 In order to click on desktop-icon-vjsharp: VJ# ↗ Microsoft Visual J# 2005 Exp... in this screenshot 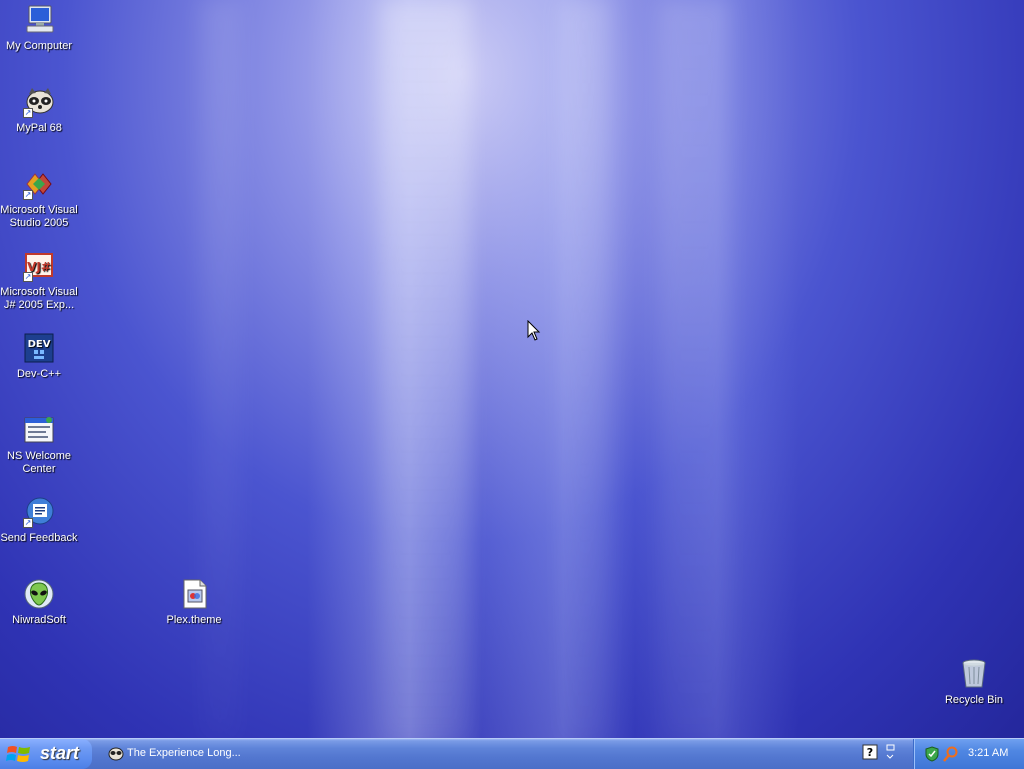, I will do `click(39, 281)`.